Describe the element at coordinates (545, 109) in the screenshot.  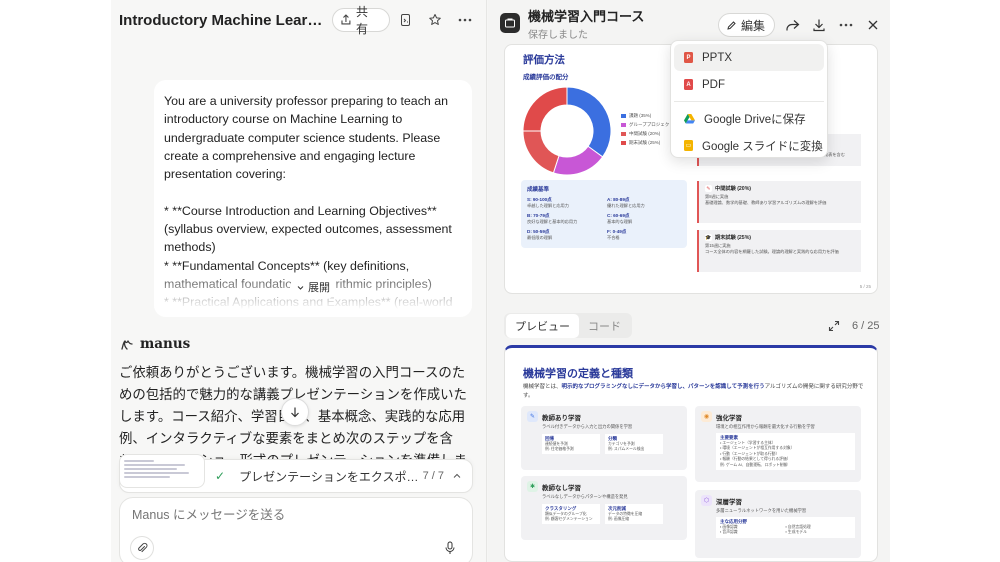
I see `donut-slice-期末試験` at that location.